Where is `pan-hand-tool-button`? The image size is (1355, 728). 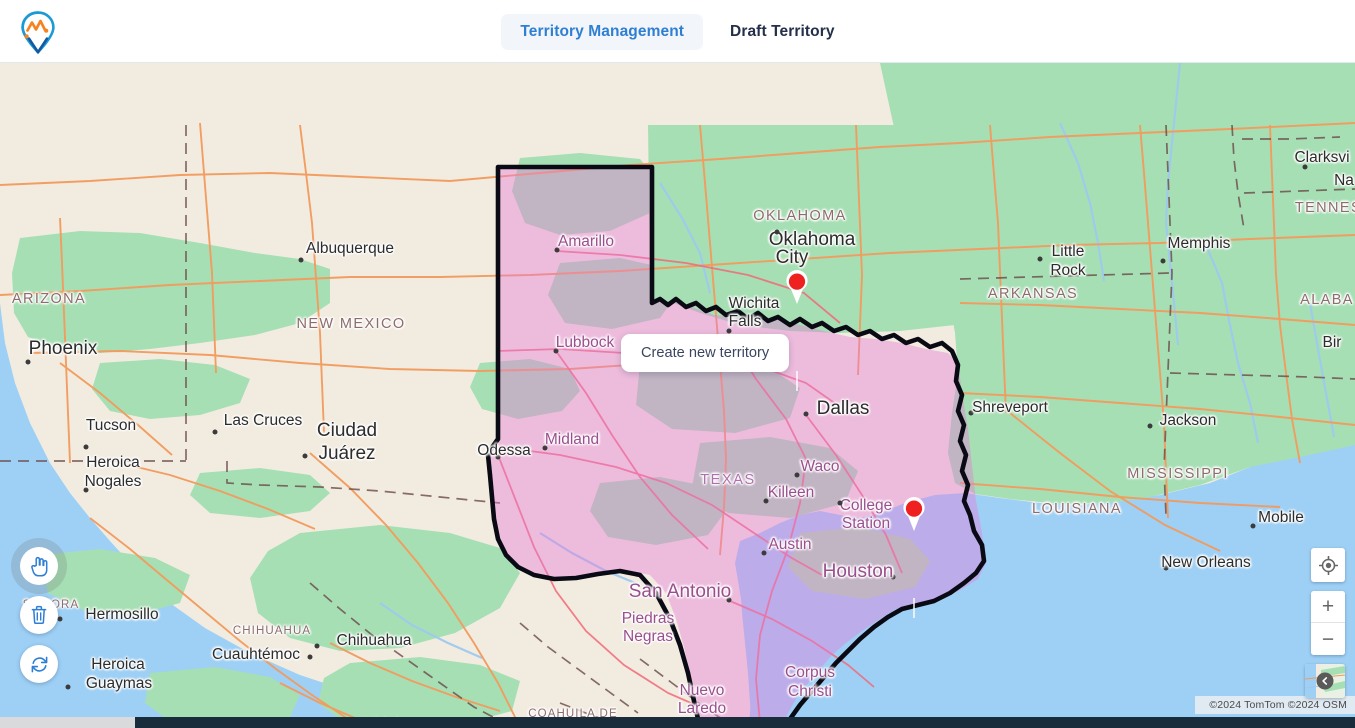 pan-hand-tool-button is located at coordinates (39, 566).